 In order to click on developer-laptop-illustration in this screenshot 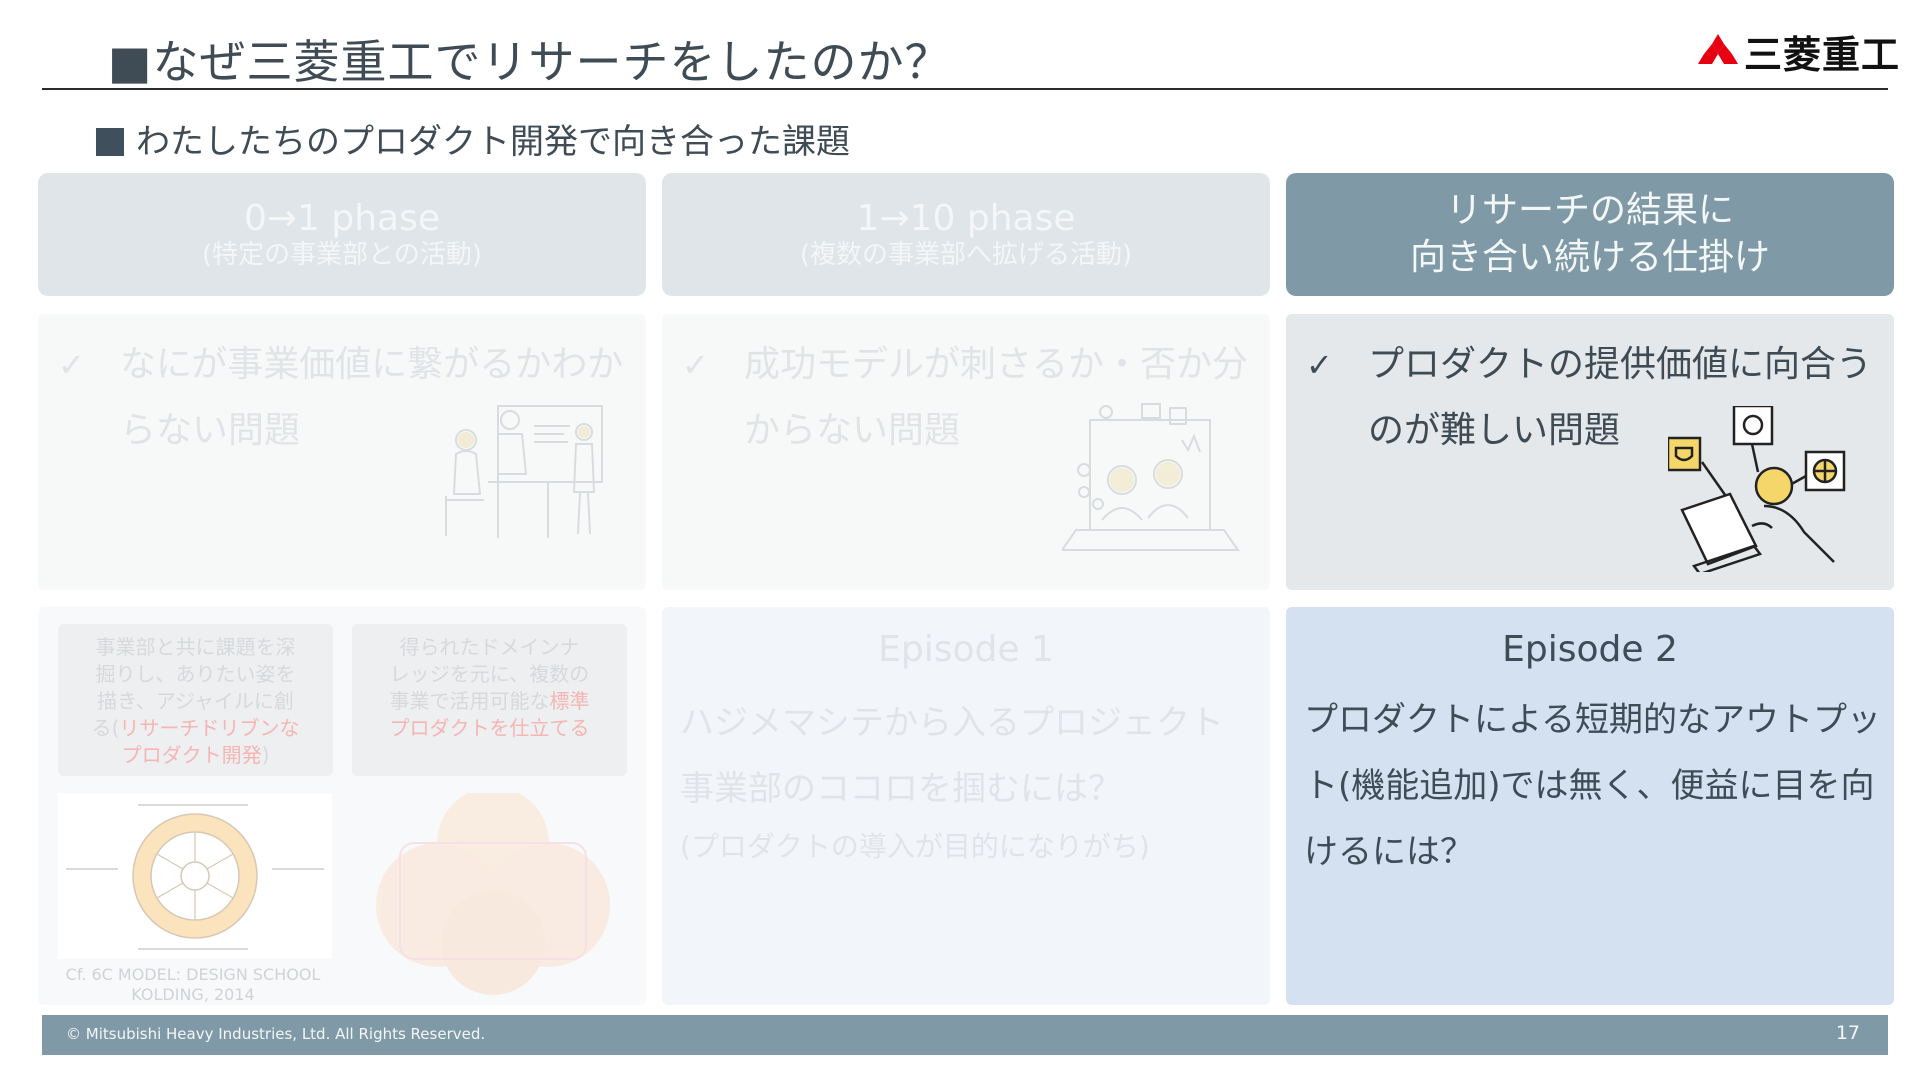, I will do `click(1757, 489)`.